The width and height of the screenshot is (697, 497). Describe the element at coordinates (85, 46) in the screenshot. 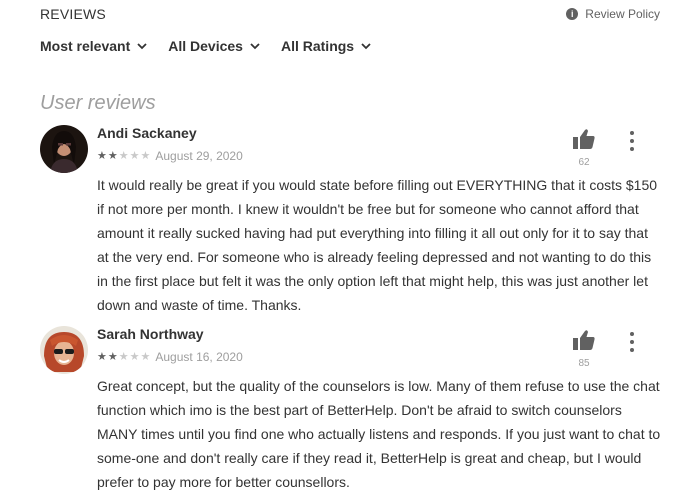

I see `filter-sort-label: Most relevant` at that location.